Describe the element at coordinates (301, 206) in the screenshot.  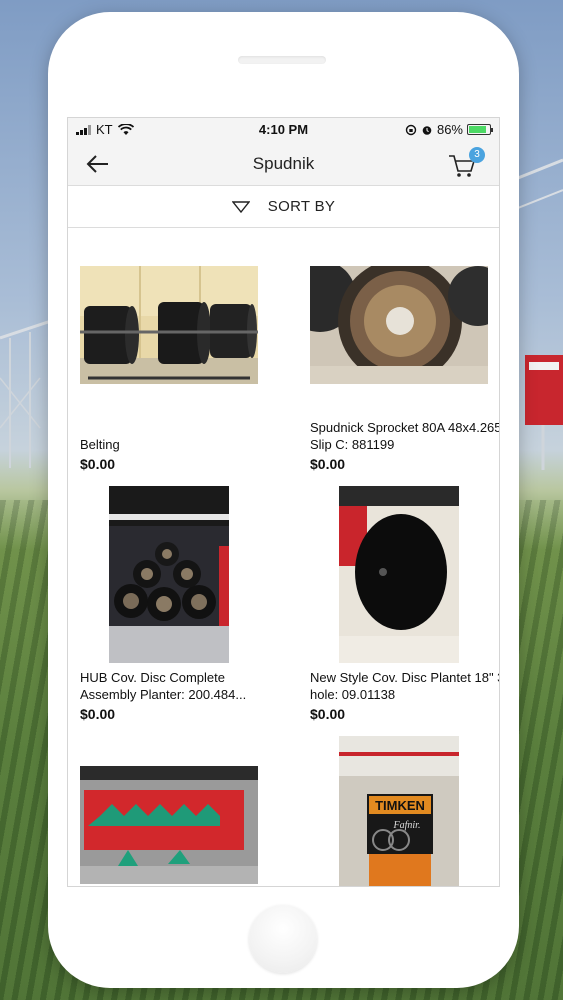
I see `sort-by-label: SORT BY` at that location.